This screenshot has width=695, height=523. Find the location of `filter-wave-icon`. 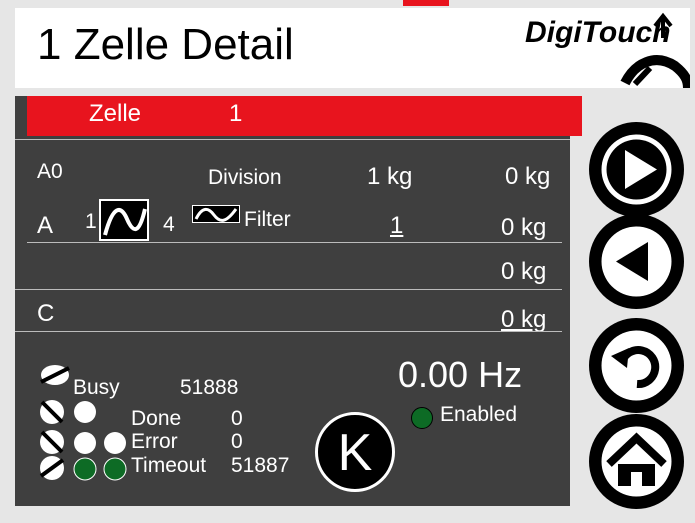

filter-wave-icon is located at coordinates (216, 214).